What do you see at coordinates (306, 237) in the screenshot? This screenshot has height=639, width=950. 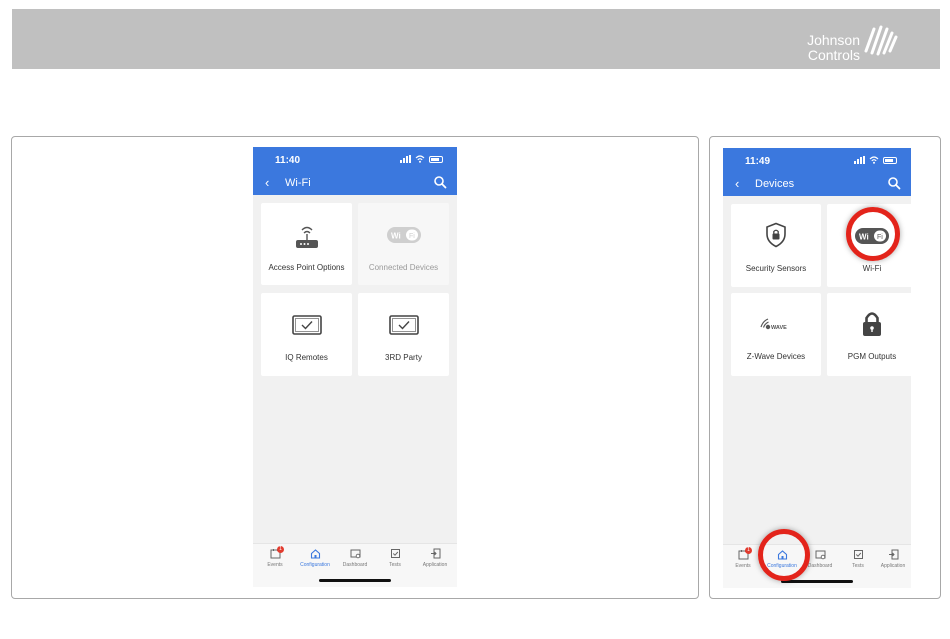 I see `router-icon` at bounding box center [306, 237].